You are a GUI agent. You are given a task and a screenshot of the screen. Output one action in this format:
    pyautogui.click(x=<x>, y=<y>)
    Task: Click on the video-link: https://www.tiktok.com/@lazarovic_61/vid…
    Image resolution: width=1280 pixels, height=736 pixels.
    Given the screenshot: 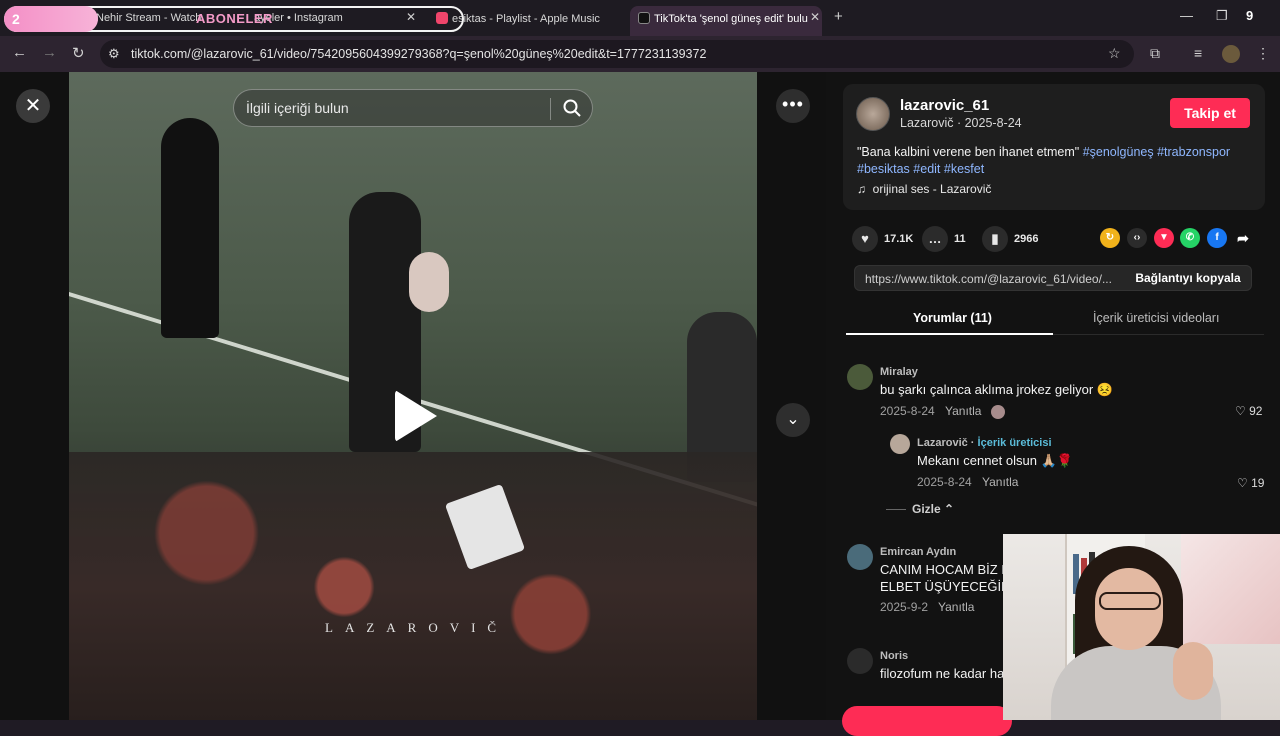 What is the action you would take?
    pyautogui.click(x=992, y=279)
    